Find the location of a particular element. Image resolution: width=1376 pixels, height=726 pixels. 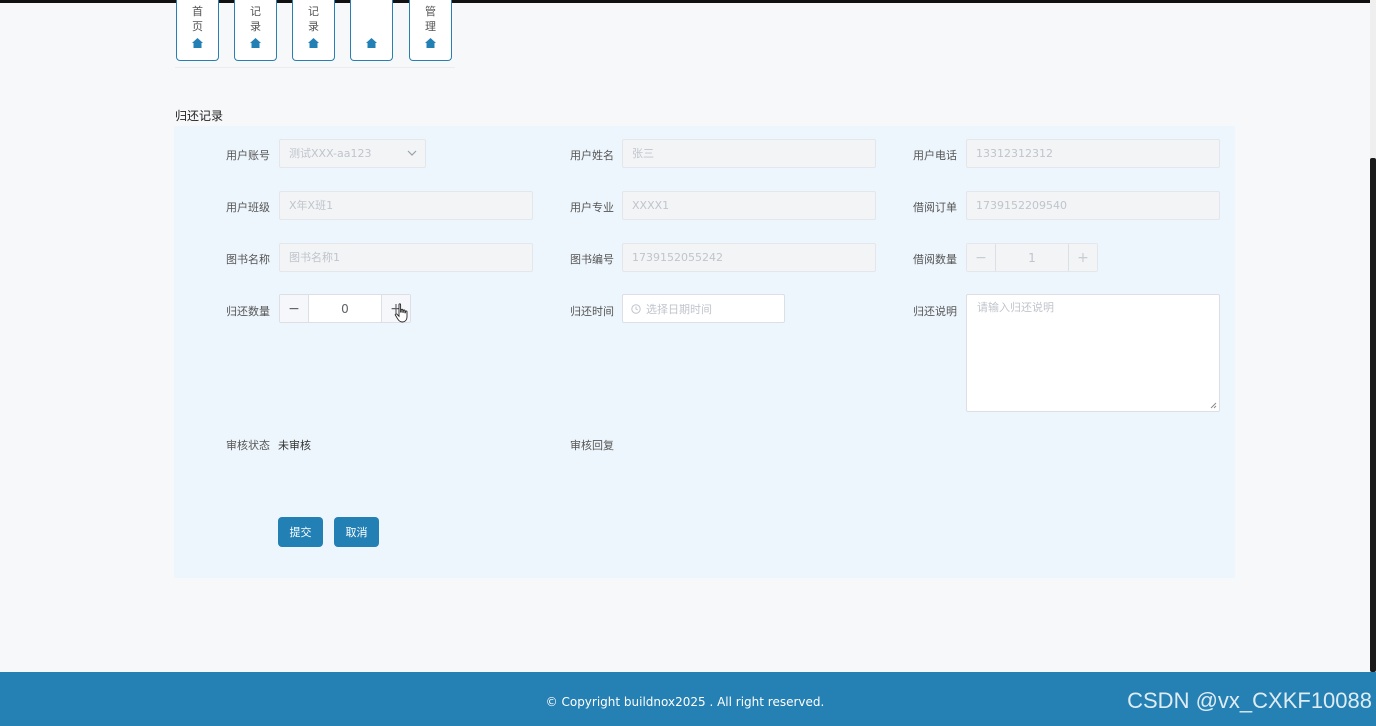

watermark-text: CSDN @vx_CXKF10088 is located at coordinates (1249, 700).